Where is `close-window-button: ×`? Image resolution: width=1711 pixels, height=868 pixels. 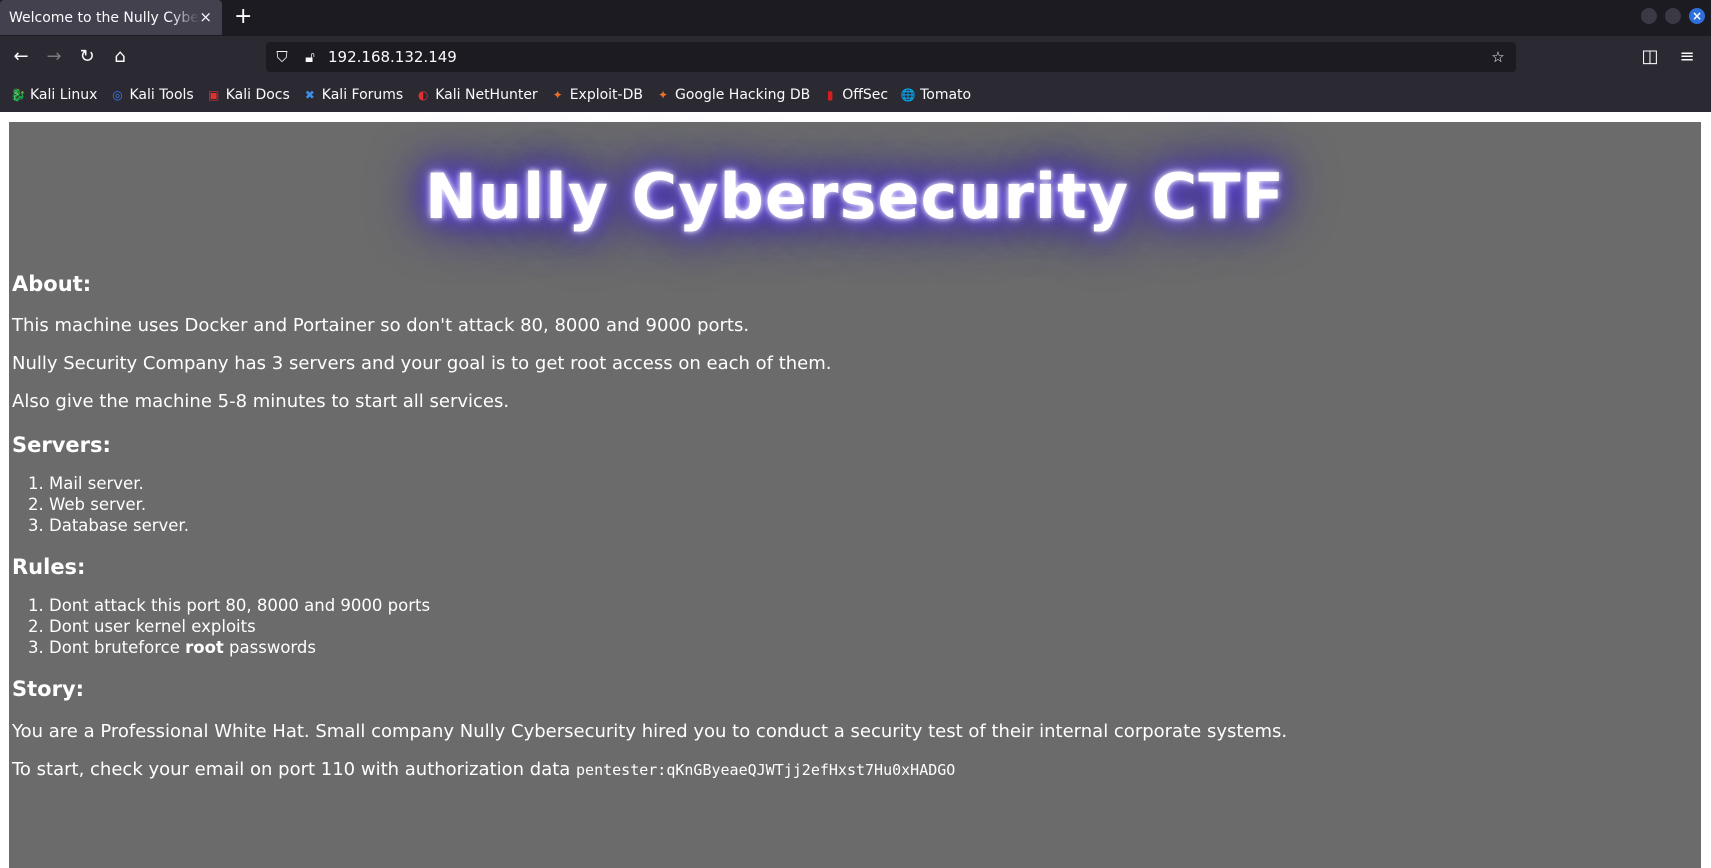 close-window-button: × is located at coordinates (1697, 16).